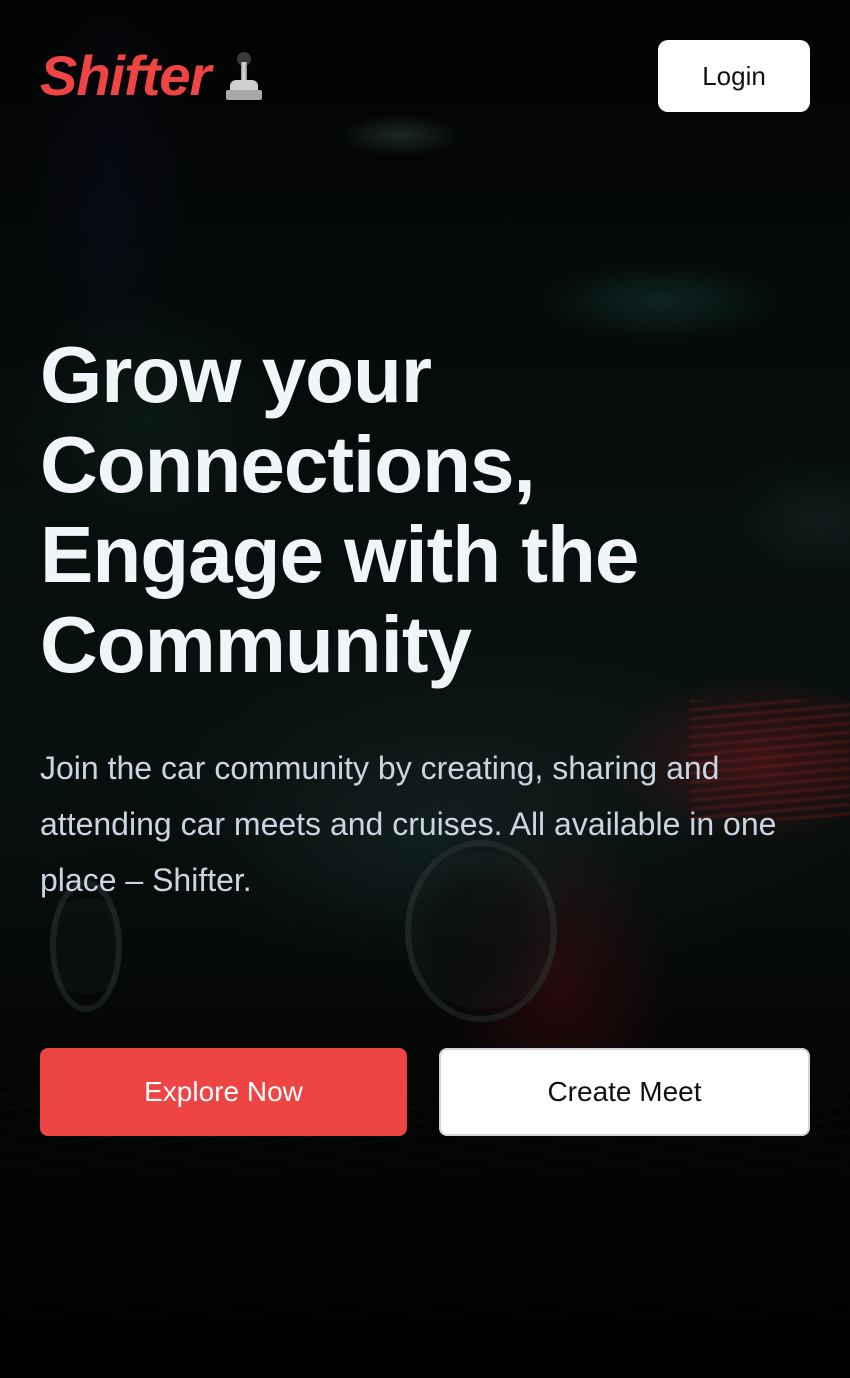 The image size is (850, 1378). Describe the element at coordinates (244, 76) in the screenshot. I see `gear-shifter-icon` at that location.